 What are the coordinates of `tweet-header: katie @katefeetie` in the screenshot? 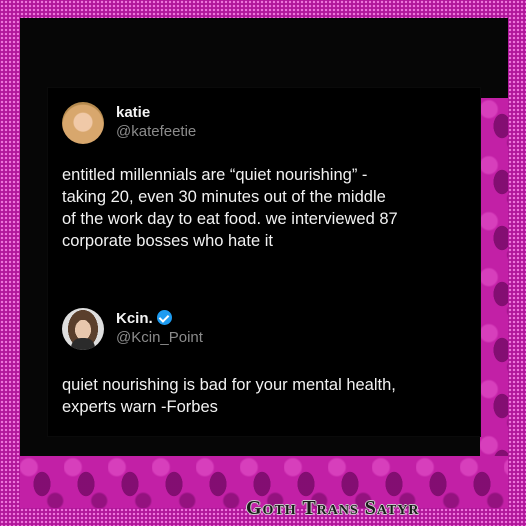 It's located at (156, 123).